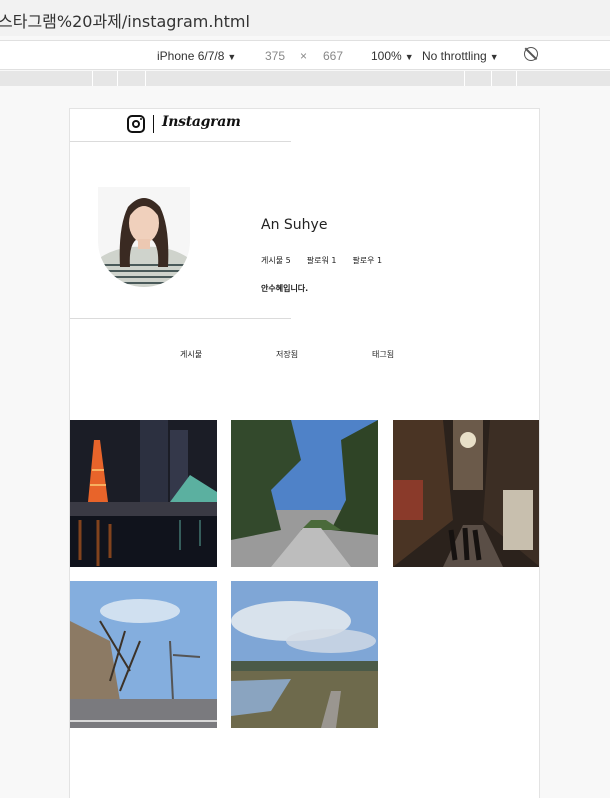 The image size is (610, 798). I want to click on times-icon: ×, so click(304, 56).